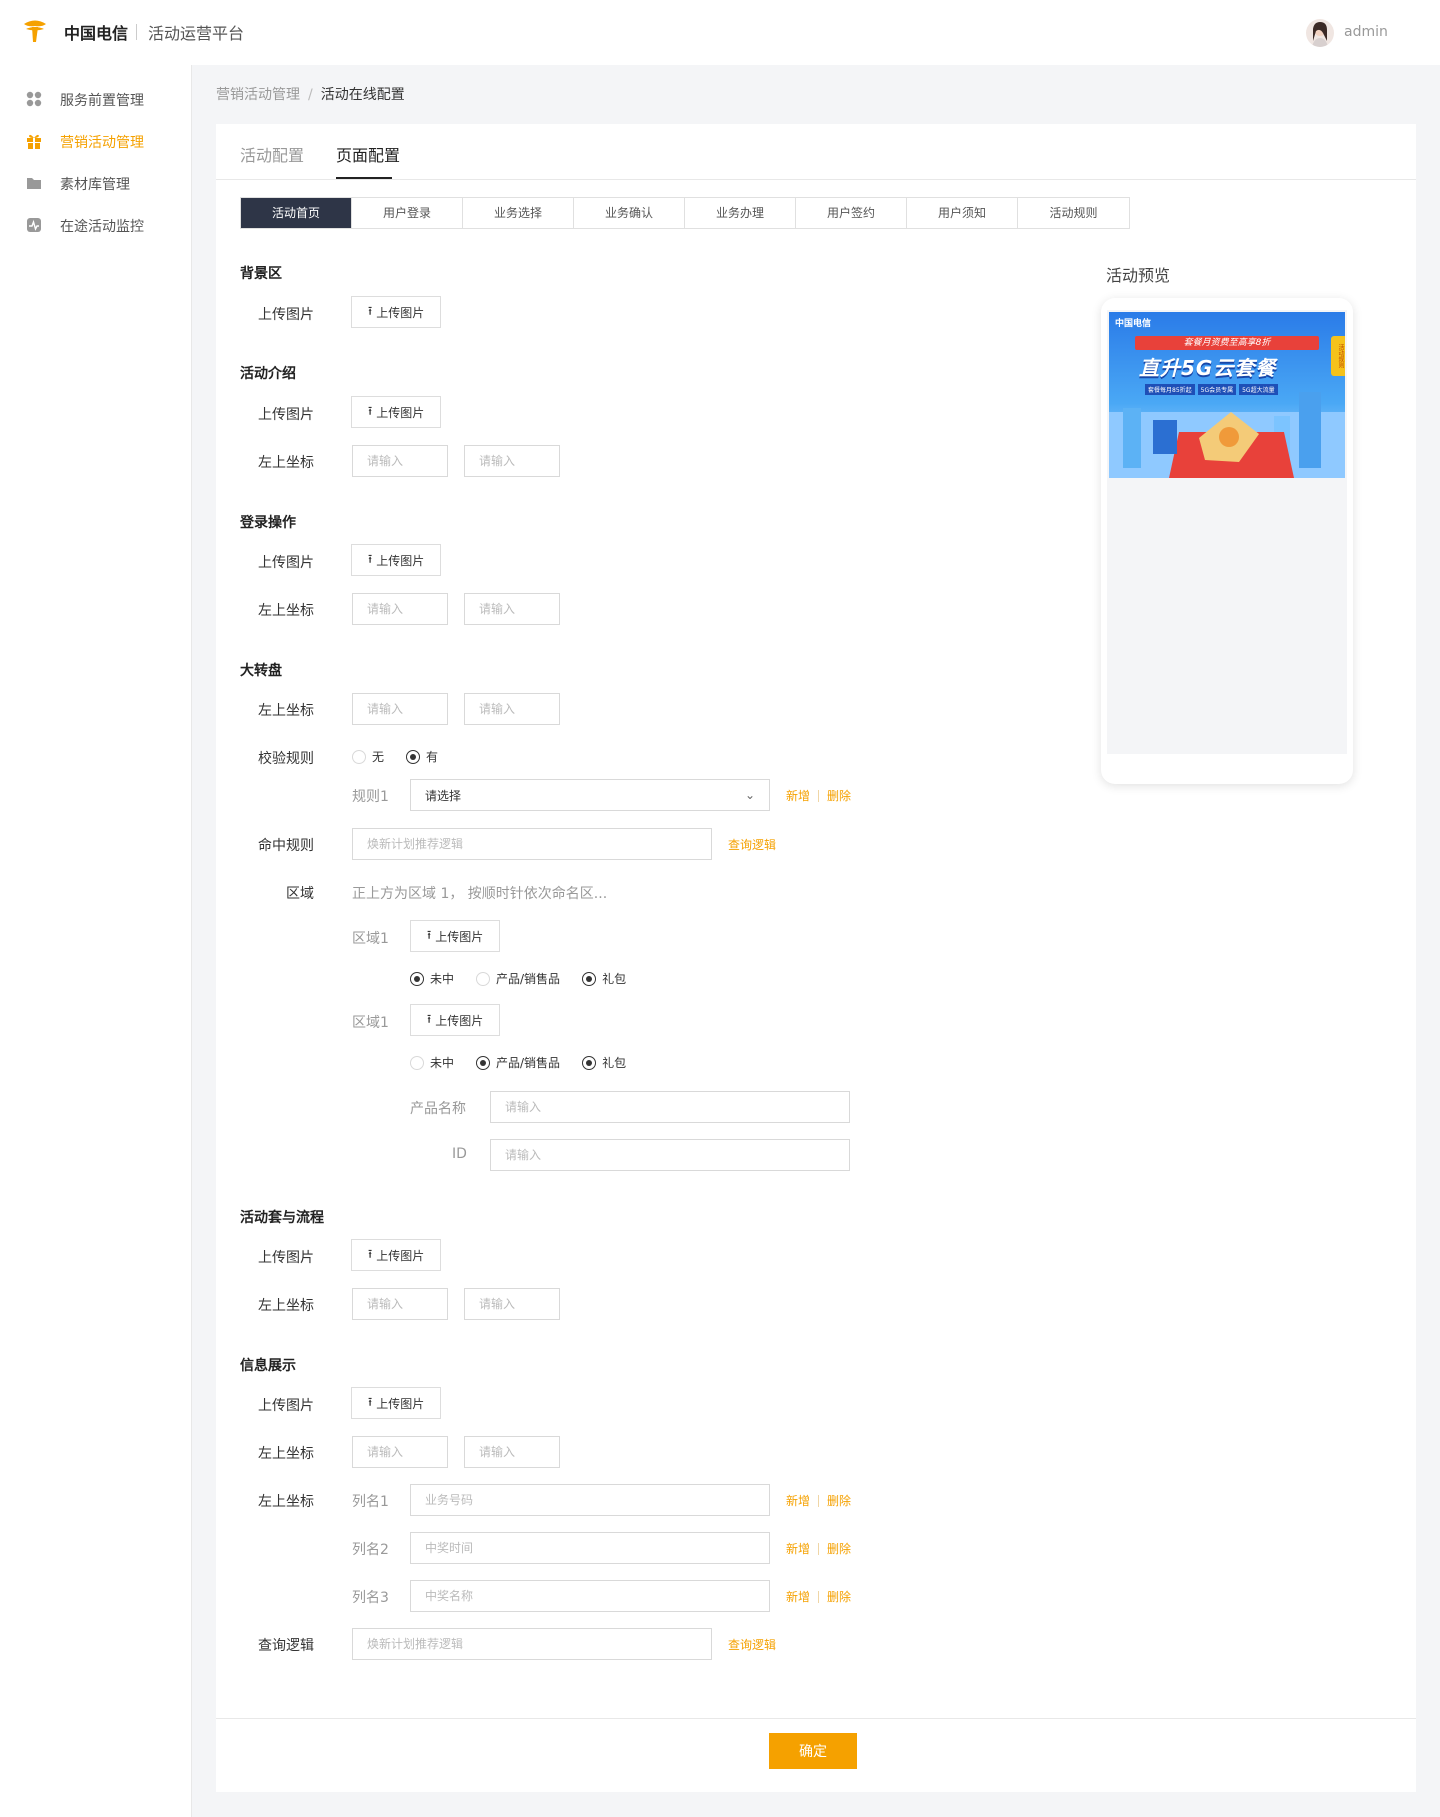 The image size is (1440, 1817). I want to click on rule-select-placeholder: 请选择, so click(443, 795).